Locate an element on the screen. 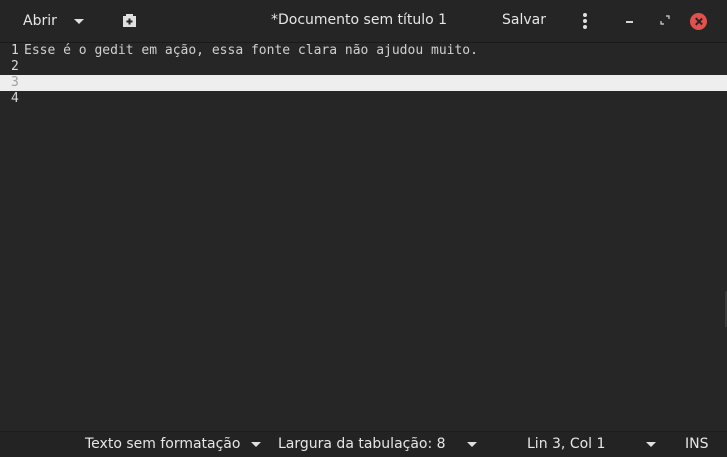  cursor-position: Lin 3, Col 1 is located at coordinates (566, 444).